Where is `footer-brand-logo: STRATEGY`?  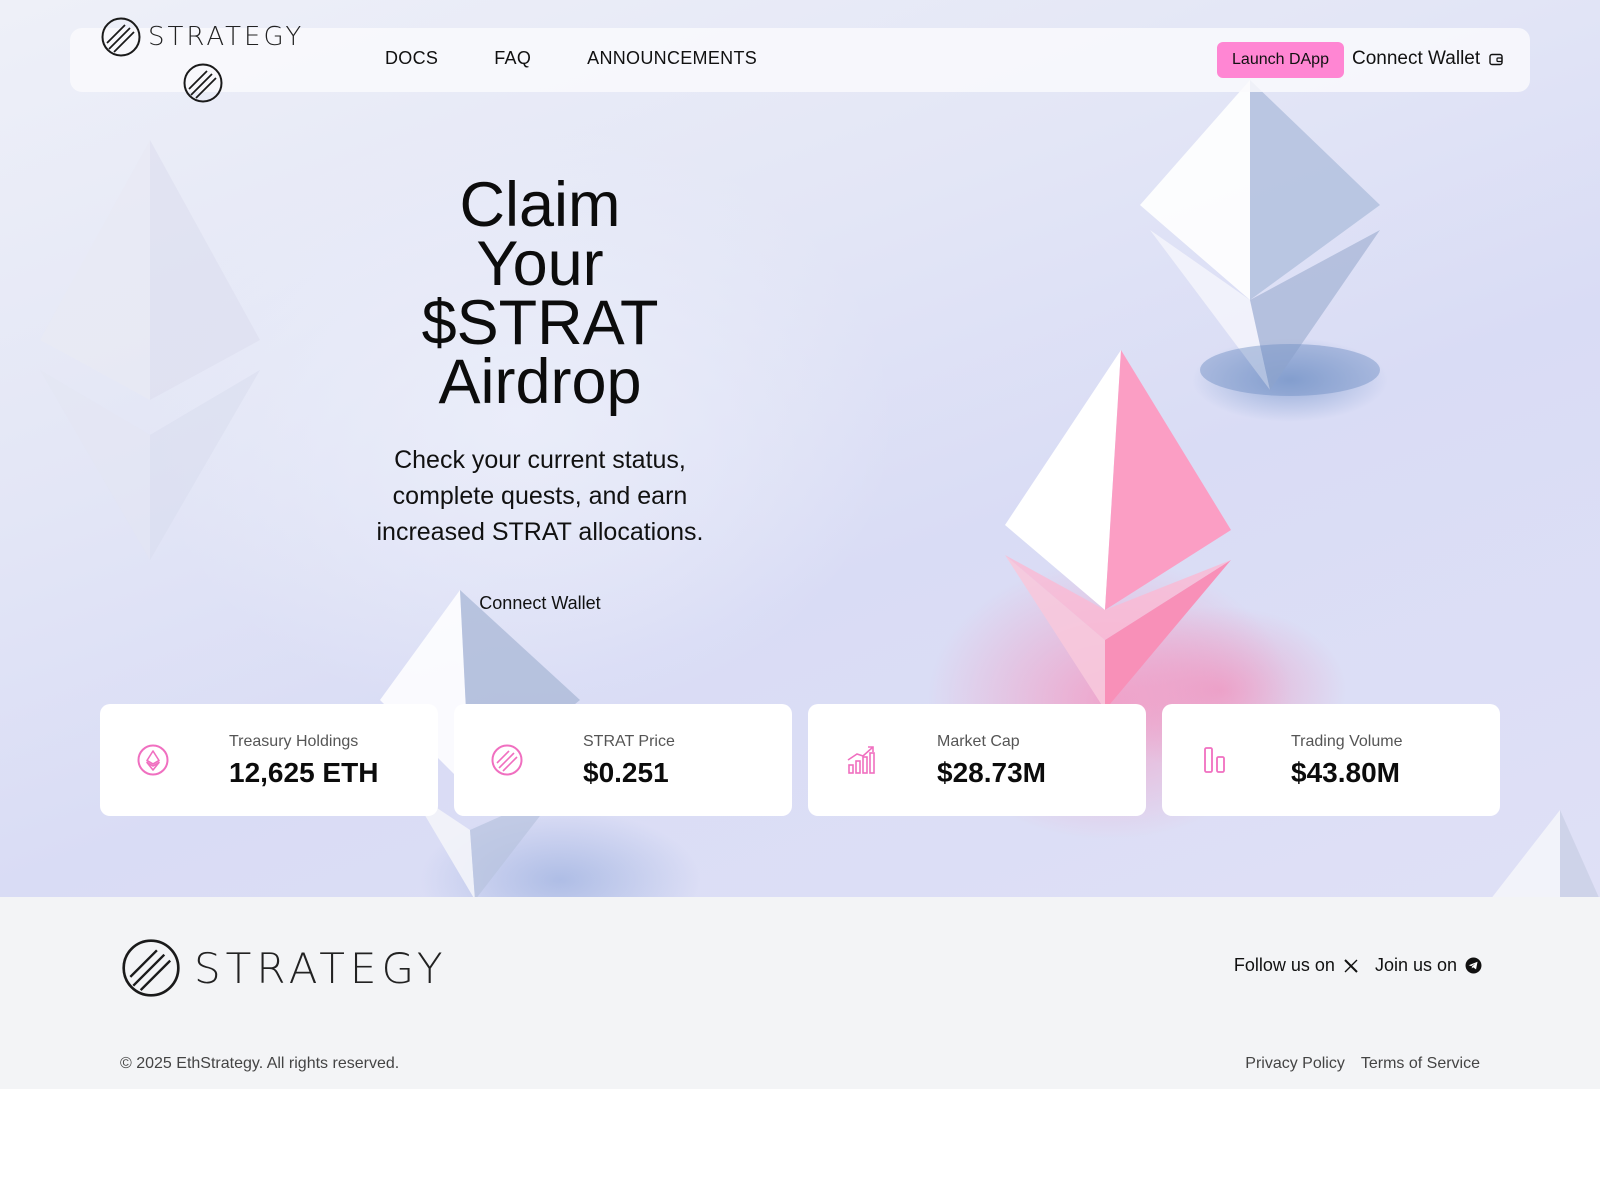
footer-brand-logo: STRATEGY is located at coordinates (284, 968).